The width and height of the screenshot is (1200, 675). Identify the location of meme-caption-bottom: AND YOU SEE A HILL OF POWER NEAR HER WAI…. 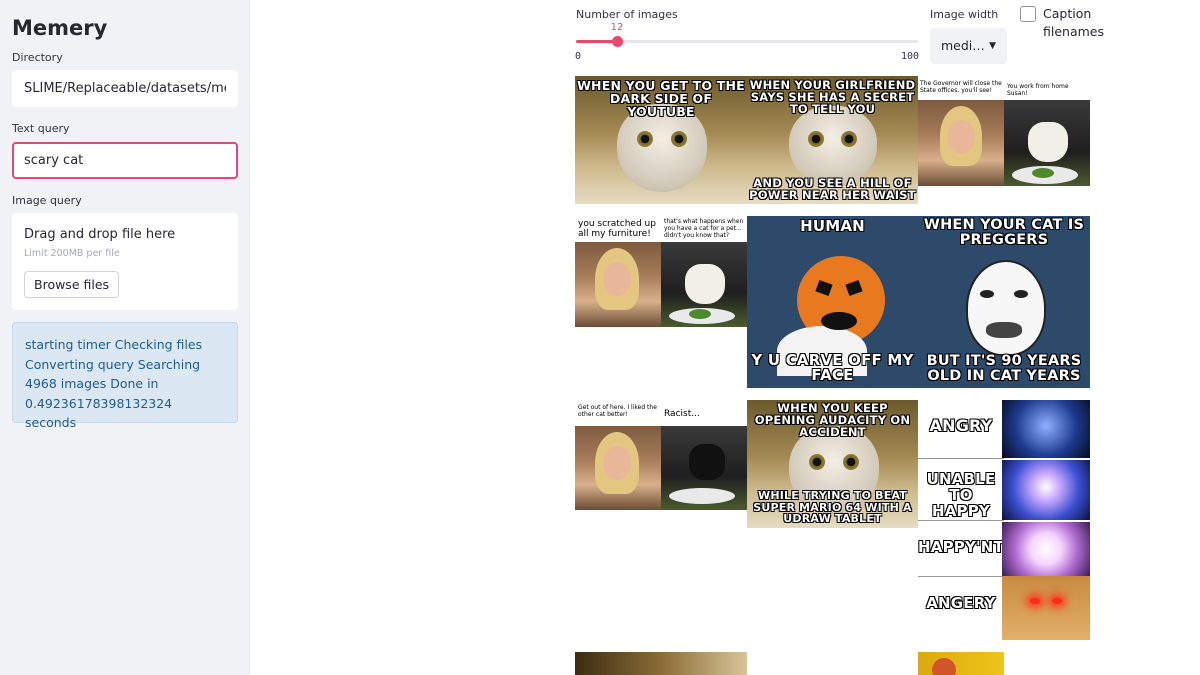
(832, 188).